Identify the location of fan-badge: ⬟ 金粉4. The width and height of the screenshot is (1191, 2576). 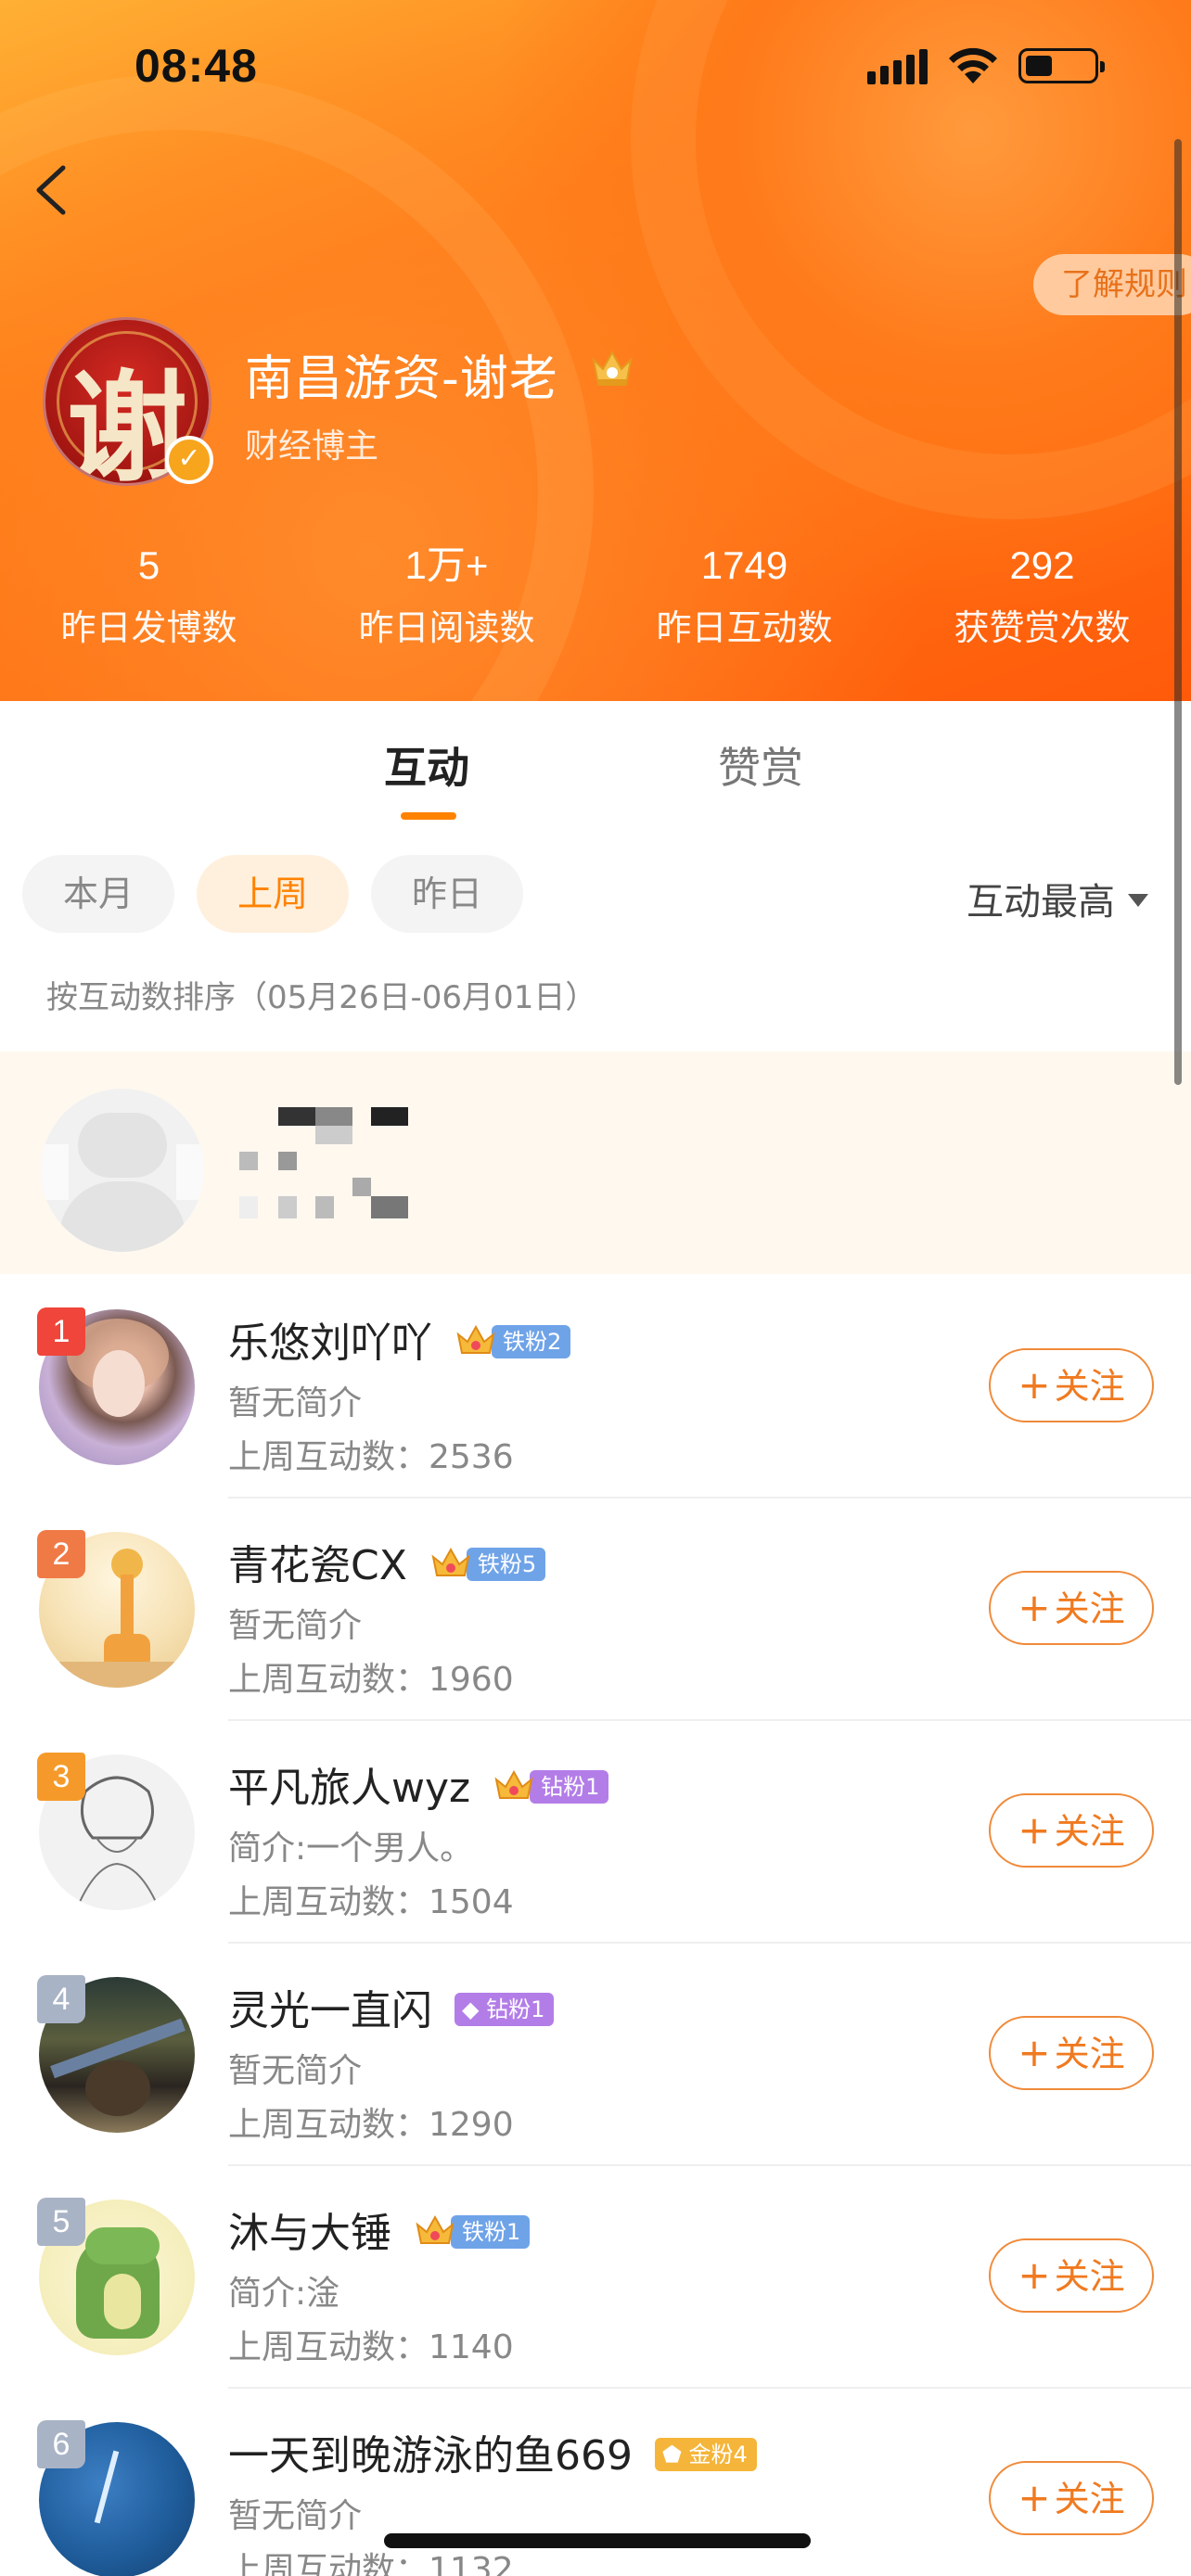
(705, 2454).